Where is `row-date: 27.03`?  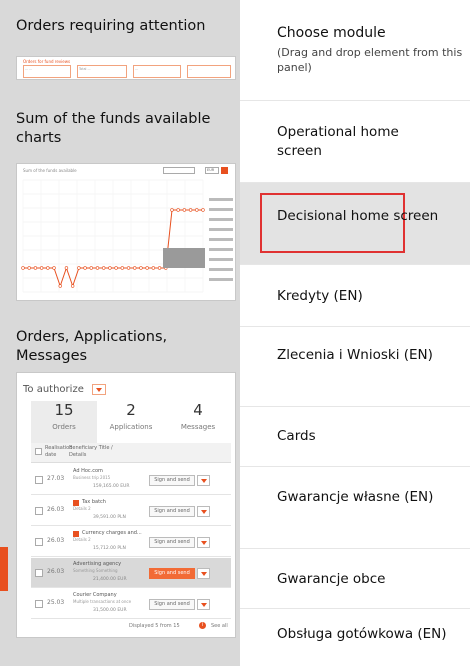
row-date: 27.03 is located at coordinates (56, 478).